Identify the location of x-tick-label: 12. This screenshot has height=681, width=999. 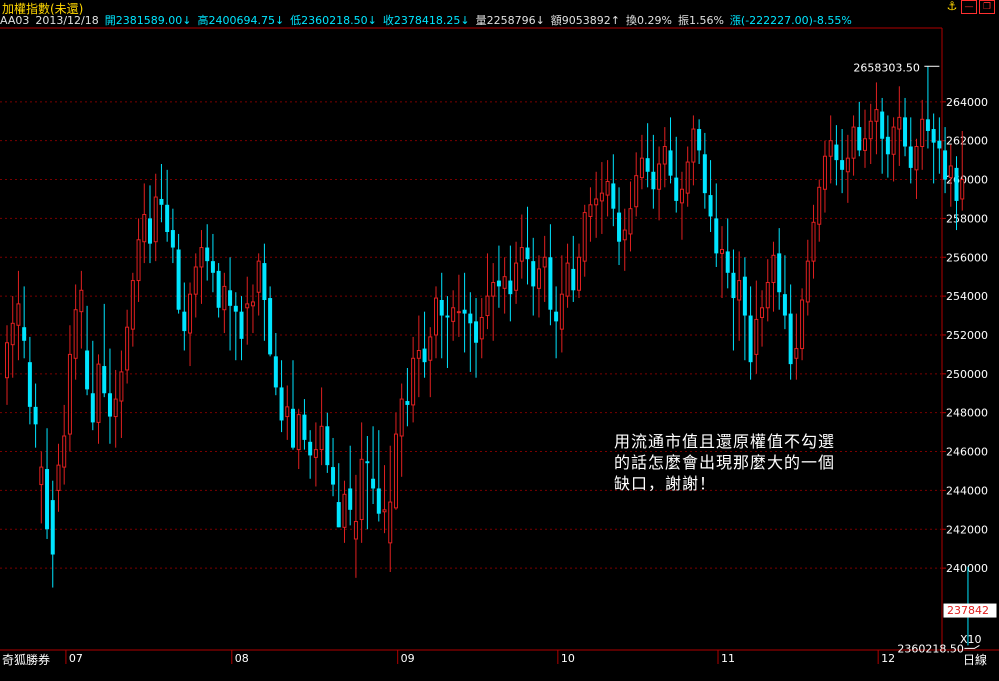
(888, 658).